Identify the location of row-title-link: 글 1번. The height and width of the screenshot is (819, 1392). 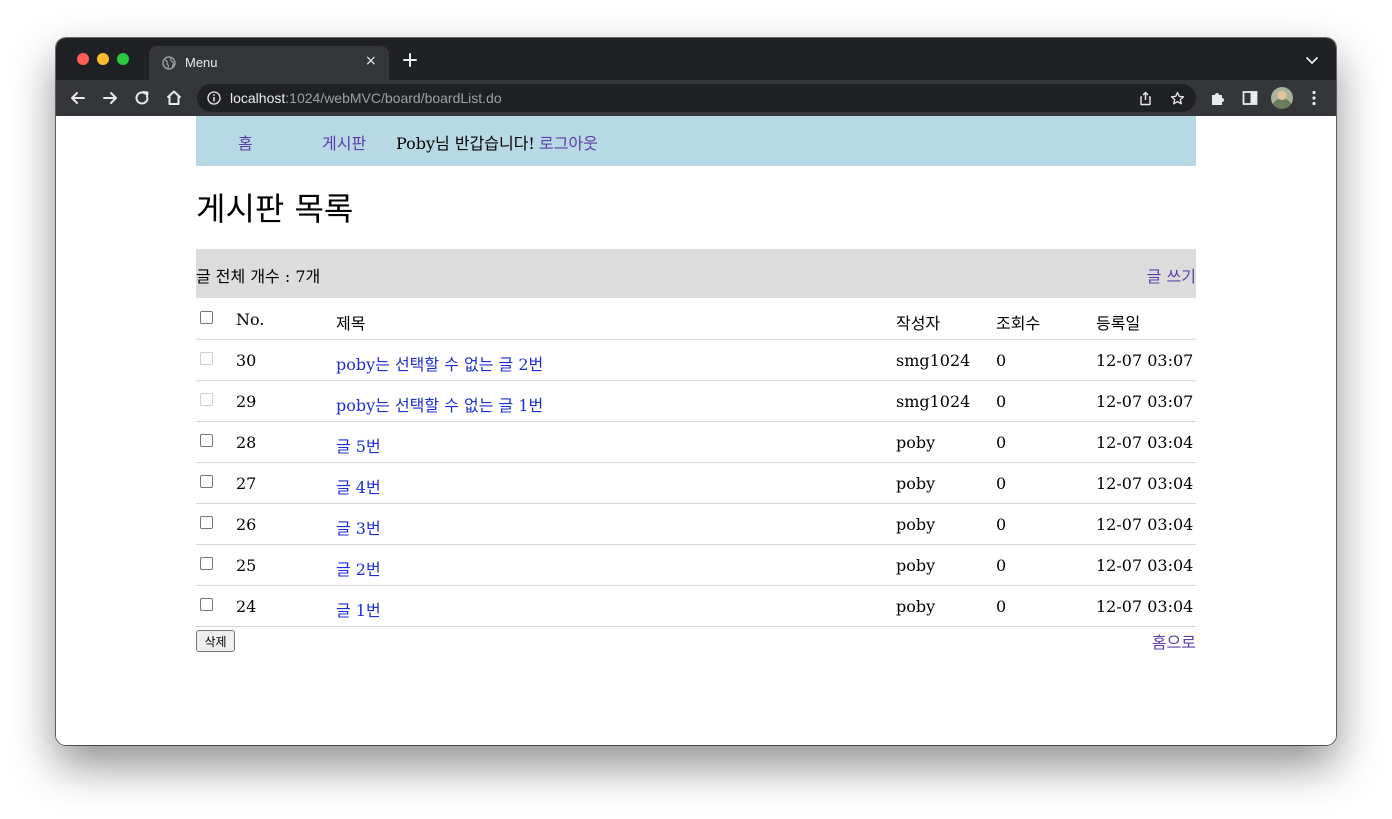
(358, 609).